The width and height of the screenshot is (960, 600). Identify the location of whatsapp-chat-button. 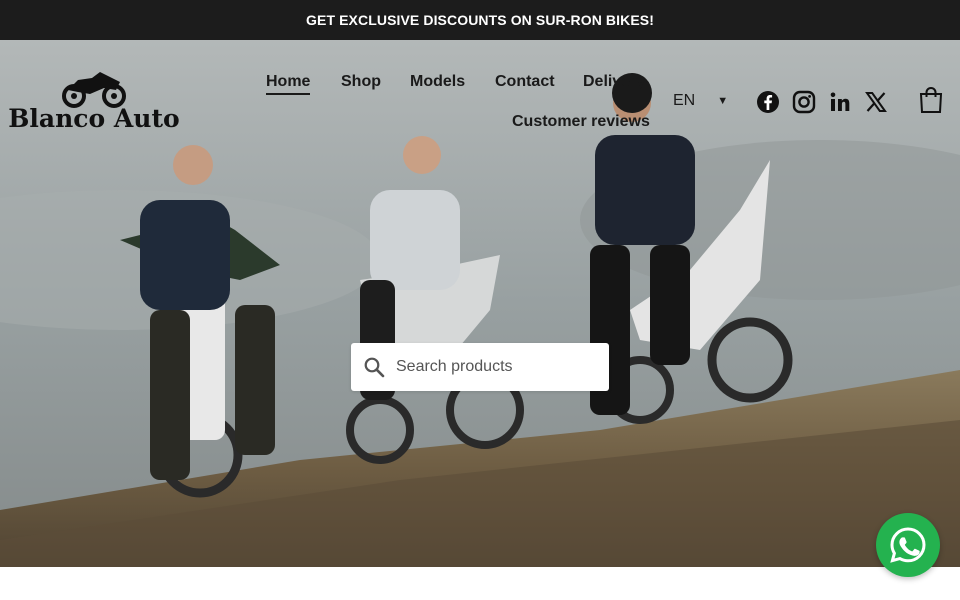
(908, 545).